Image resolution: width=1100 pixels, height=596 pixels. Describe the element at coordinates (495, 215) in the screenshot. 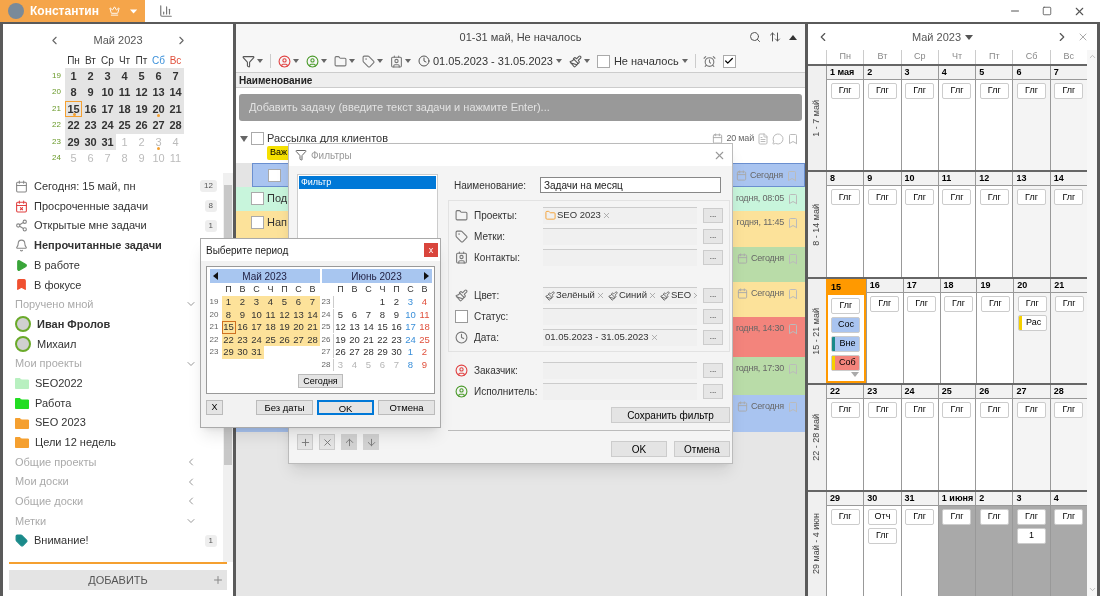

I see `field-label: Проекты:` at that location.